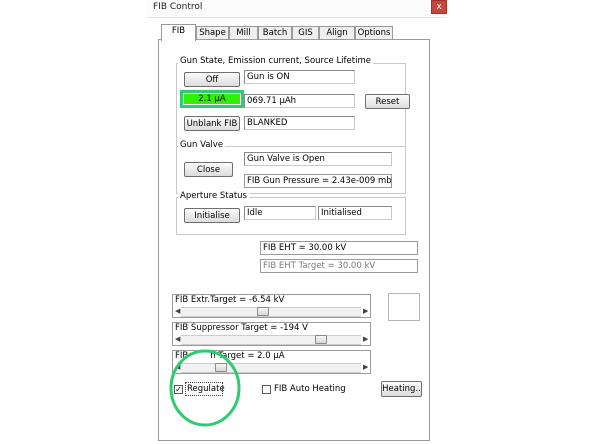  Describe the element at coordinates (339, 248) in the screenshot. I see `fib-eht-field: FIB EHT = 30.00 kV` at that location.